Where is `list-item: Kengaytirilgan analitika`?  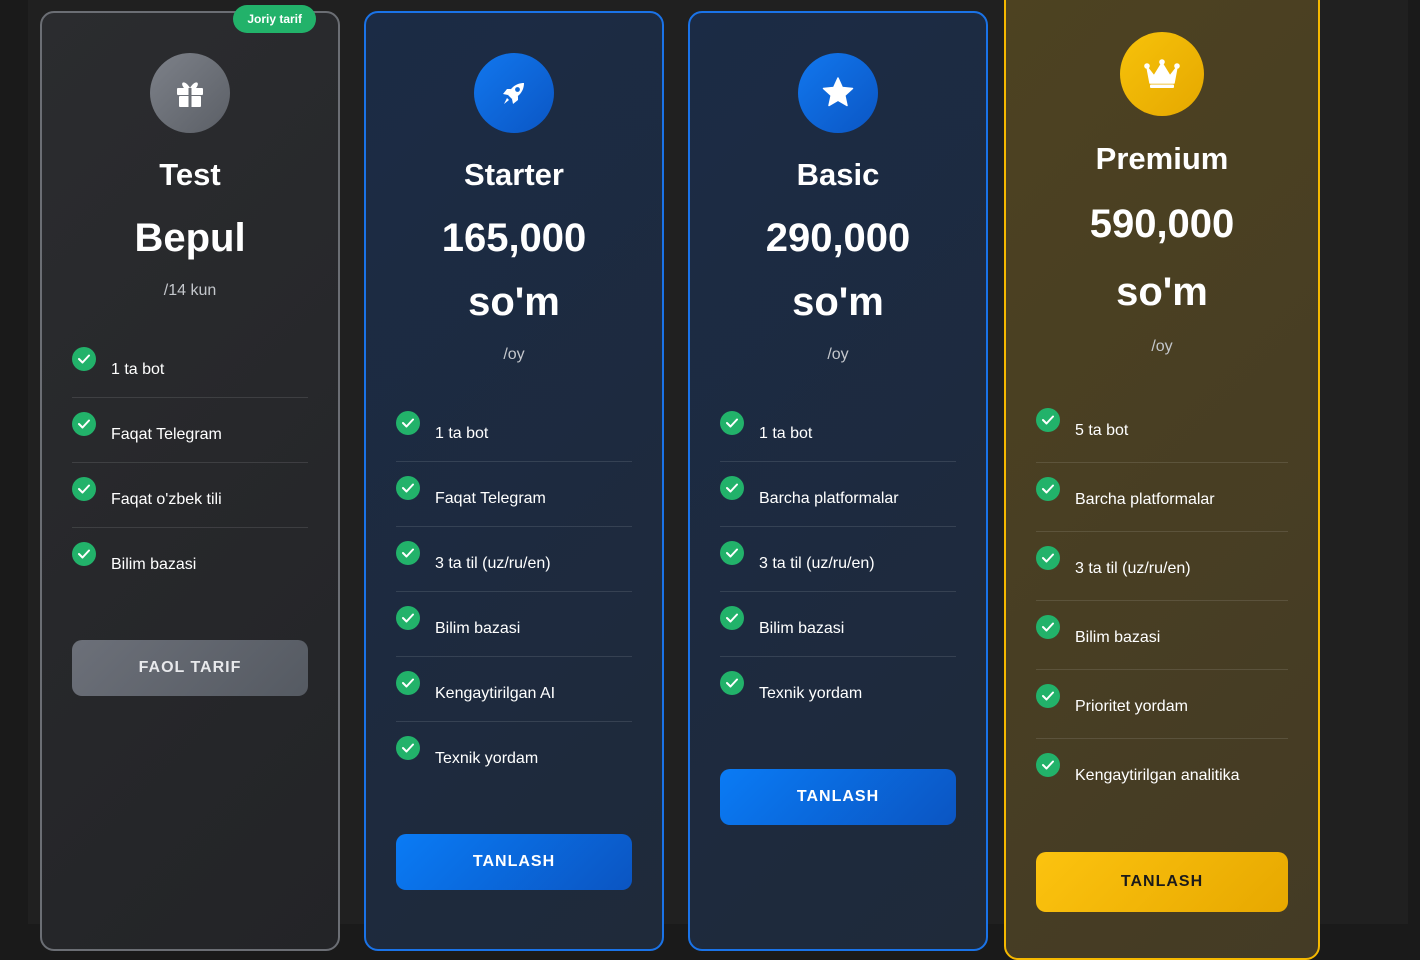
list-item: Kengaytirilgan analitika is located at coordinates (1162, 773).